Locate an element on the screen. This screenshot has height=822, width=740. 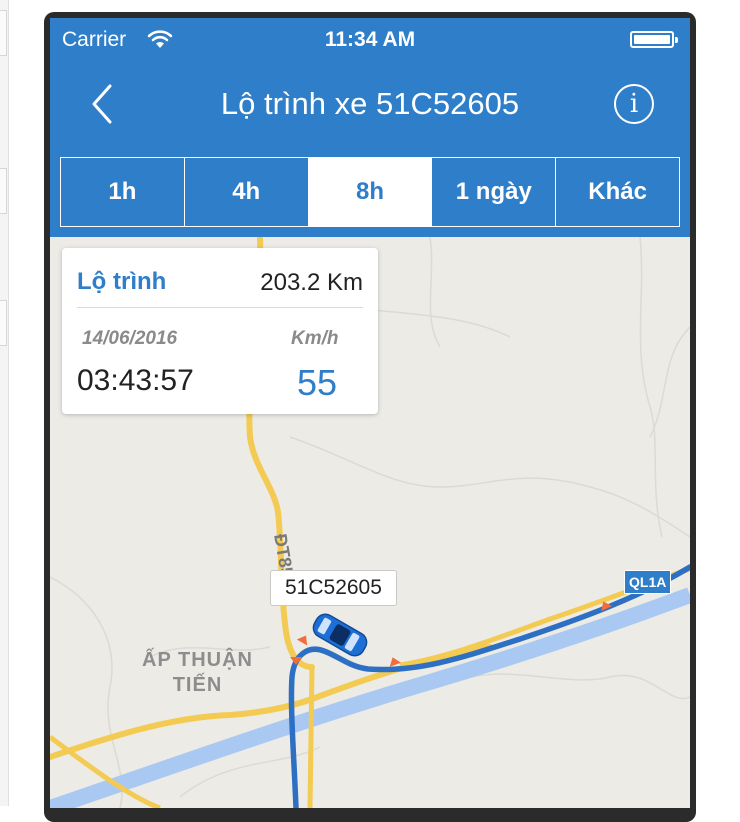
segment-8h: 8h is located at coordinates (370, 192).